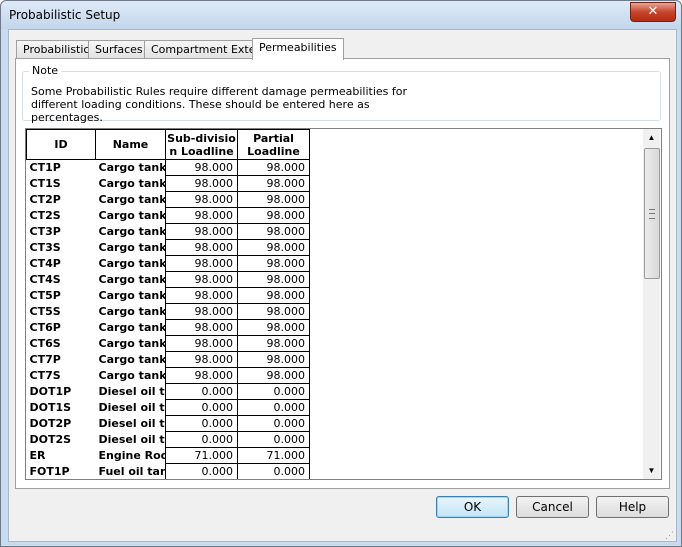  I want to click on id-cell: CT6P, so click(45, 327).